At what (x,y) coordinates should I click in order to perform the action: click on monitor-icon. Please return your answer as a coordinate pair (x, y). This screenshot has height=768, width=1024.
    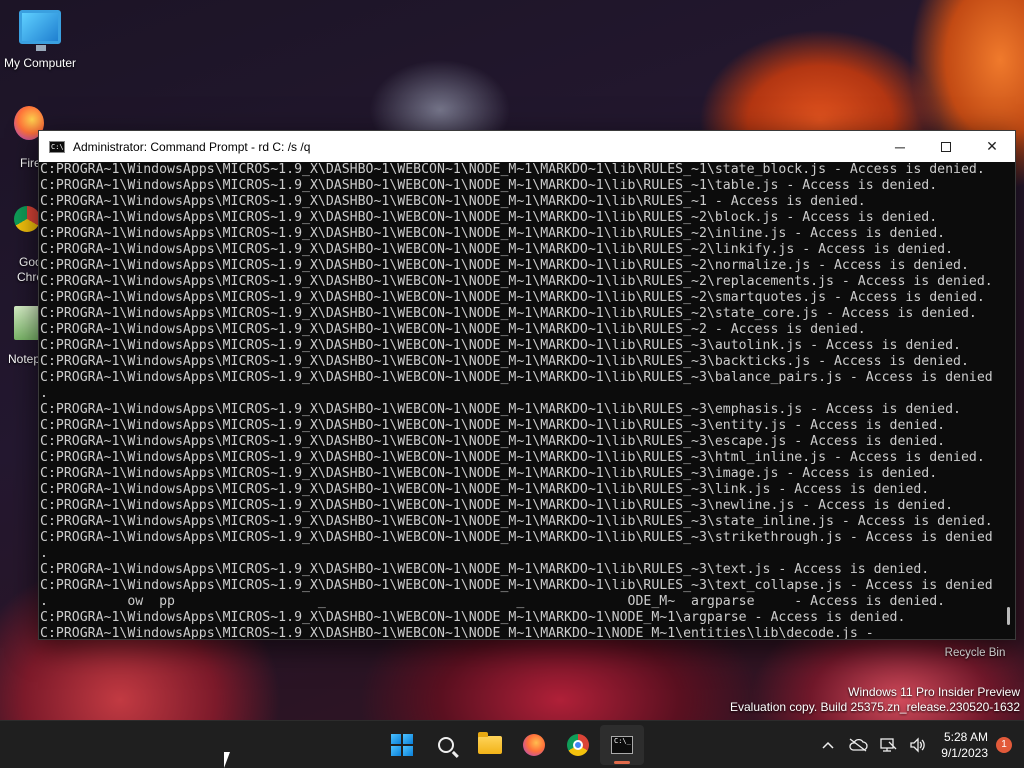
    Looking at the image, I should click on (40, 30).